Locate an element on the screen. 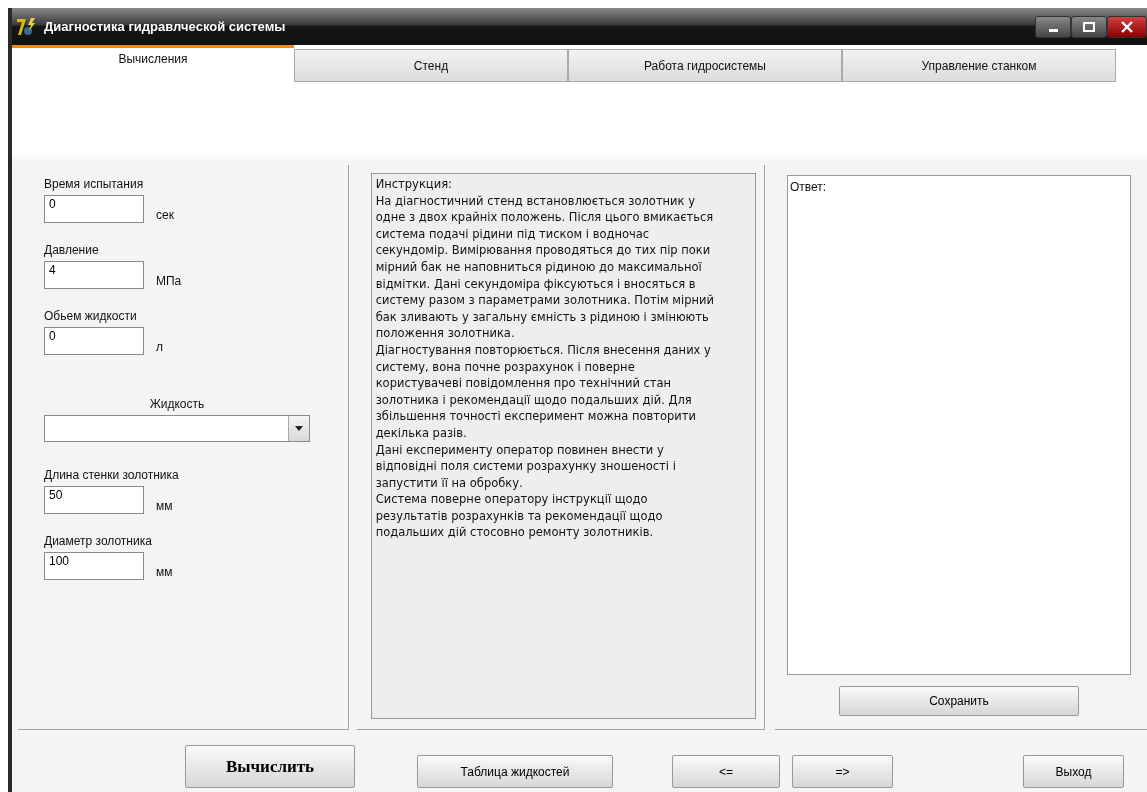 The width and height of the screenshot is (1147, 792). close-icon is located at coordinates (1127, 26).